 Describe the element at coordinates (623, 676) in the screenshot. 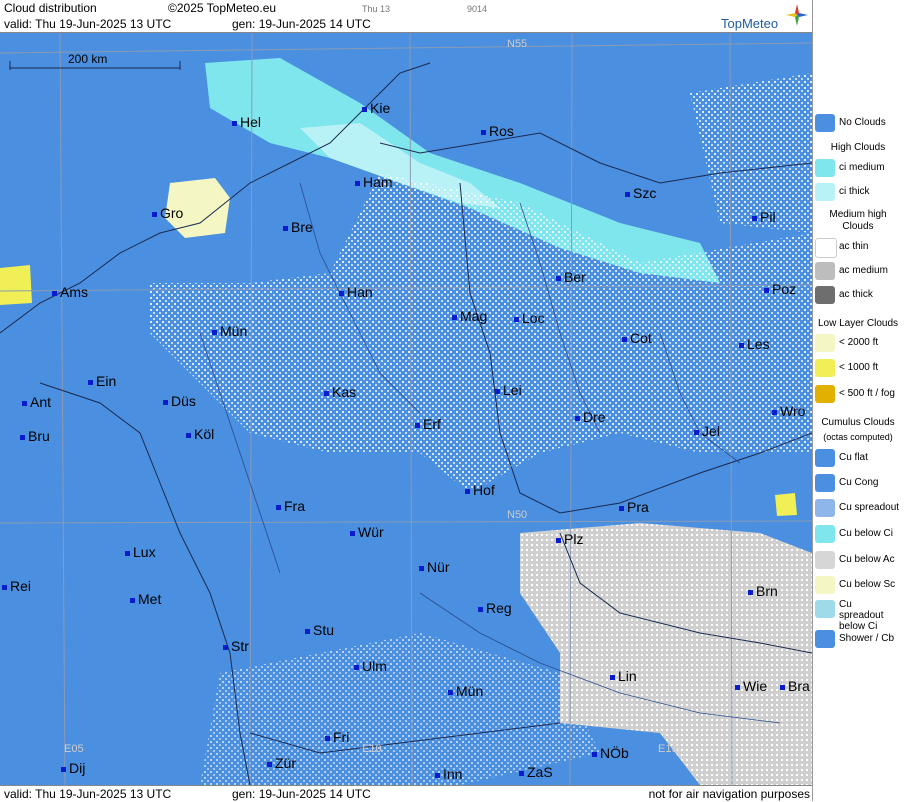

I see `city-marker: Lin` at that location.